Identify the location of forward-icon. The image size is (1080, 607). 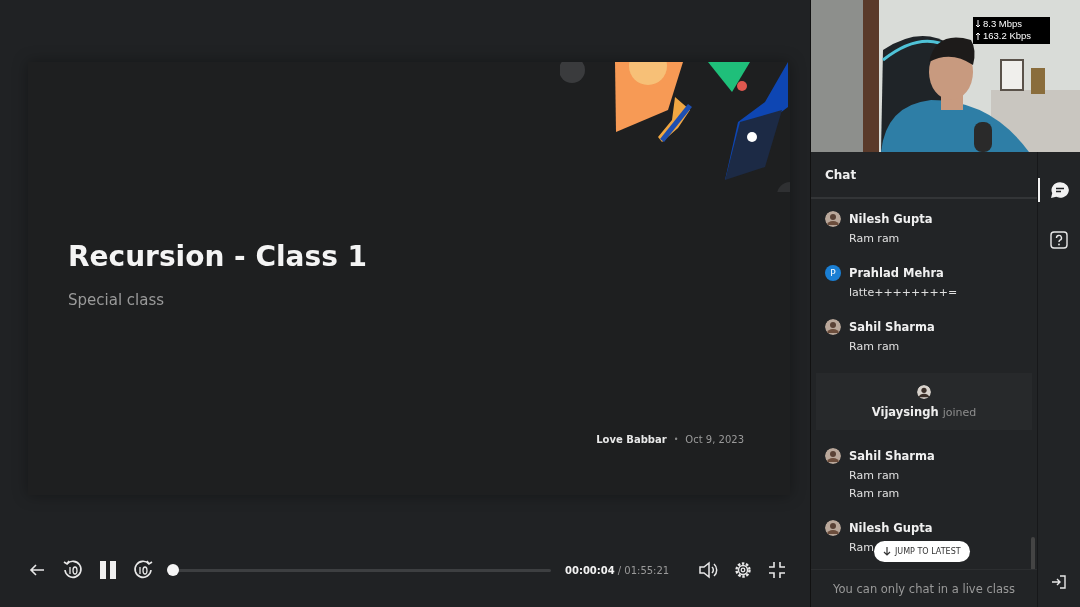
(143, 570).